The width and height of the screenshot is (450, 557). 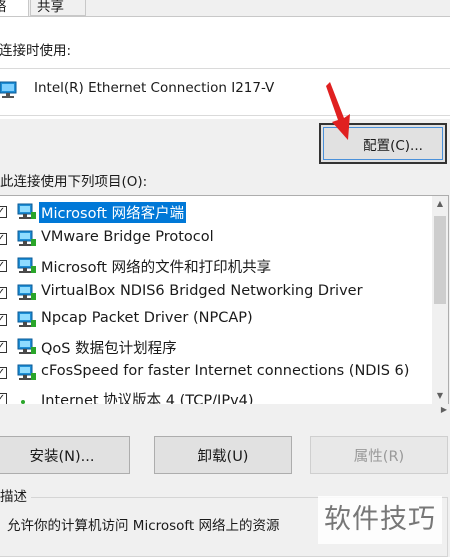 I want to click on list-item: ✓ Npcap Packet Driver (NPCAP), so click(x=216, y=320).